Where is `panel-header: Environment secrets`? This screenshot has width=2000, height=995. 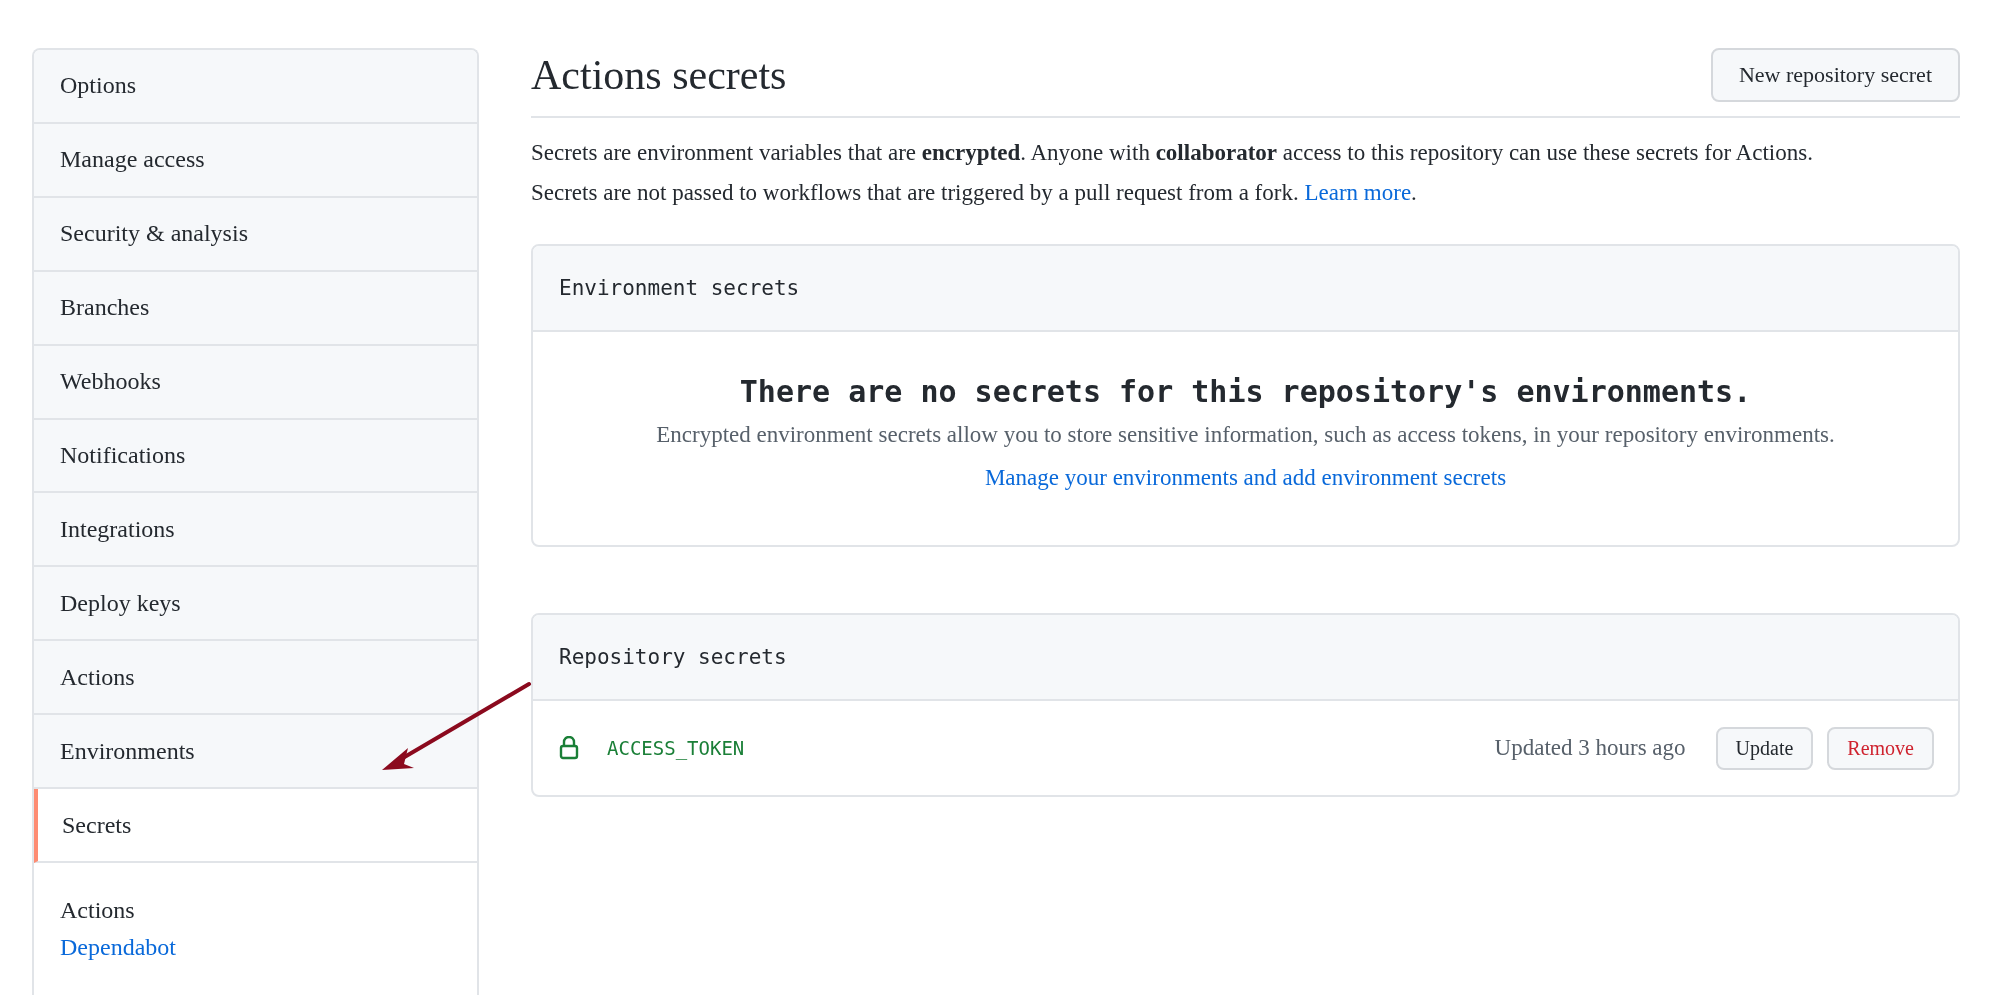 panel-header: Environment secrets is located at coordinates (1245, 289).